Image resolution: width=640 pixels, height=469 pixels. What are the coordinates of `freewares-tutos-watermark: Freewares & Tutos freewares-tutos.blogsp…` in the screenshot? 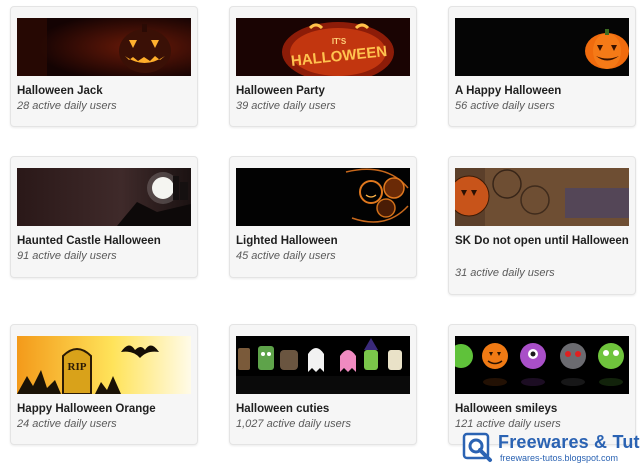 It's located at (549, 449).